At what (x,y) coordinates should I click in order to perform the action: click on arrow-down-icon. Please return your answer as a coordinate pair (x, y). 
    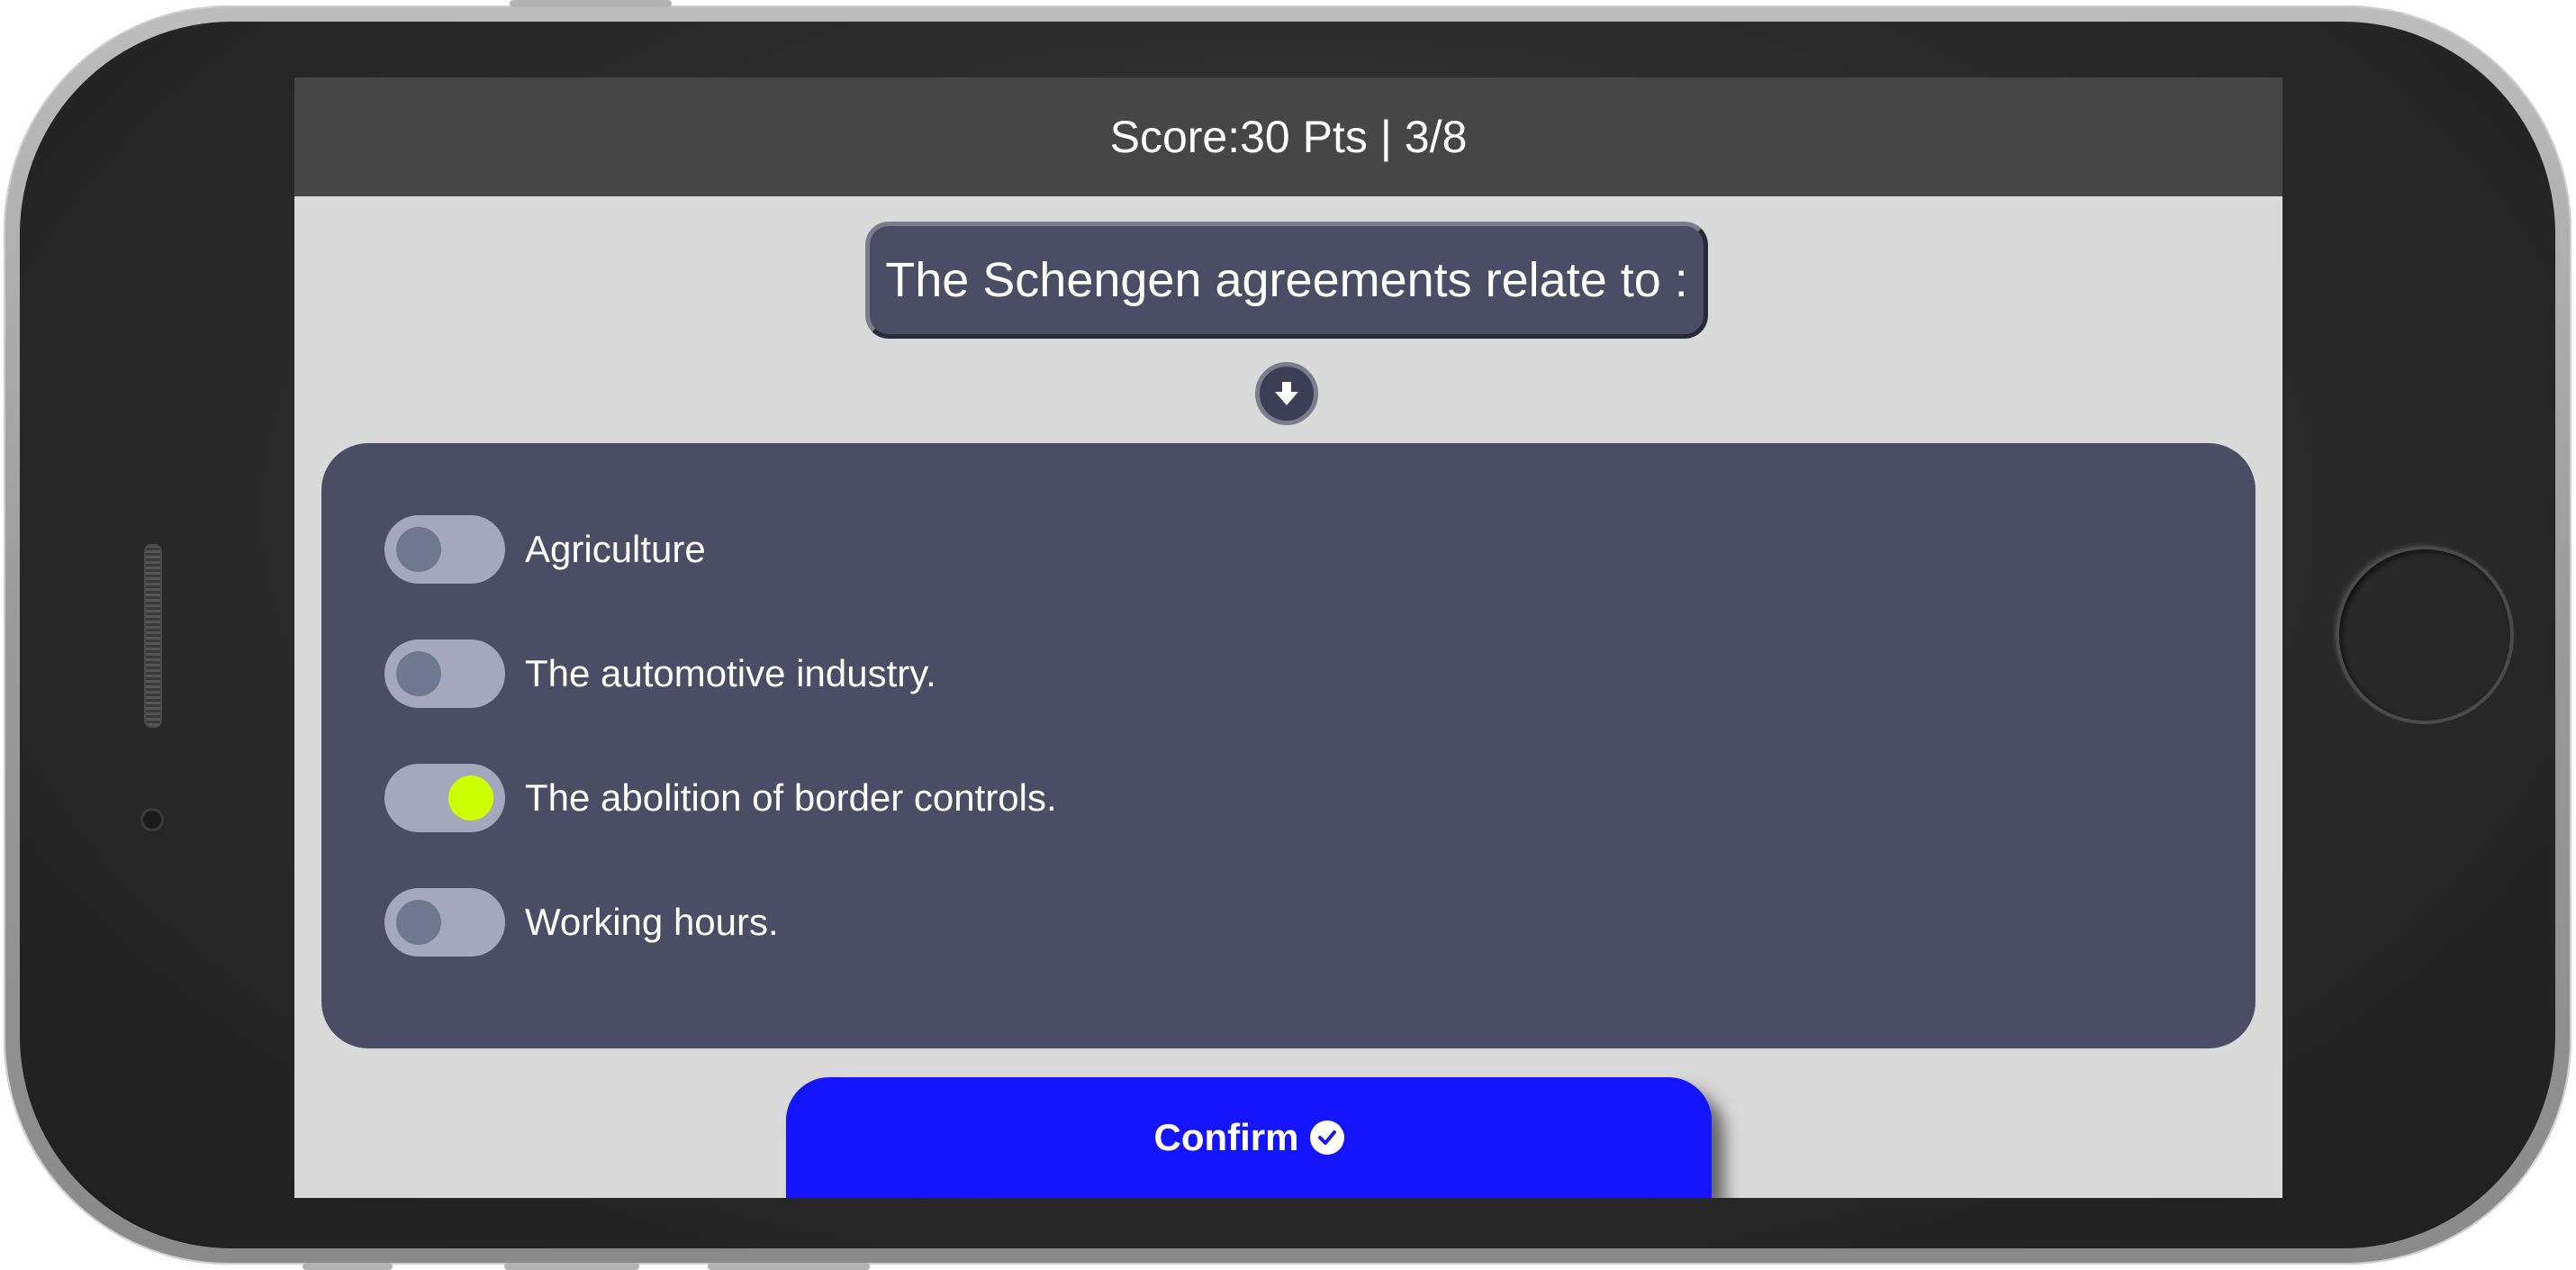
    Looking at the image, I should click on (1286, 393).